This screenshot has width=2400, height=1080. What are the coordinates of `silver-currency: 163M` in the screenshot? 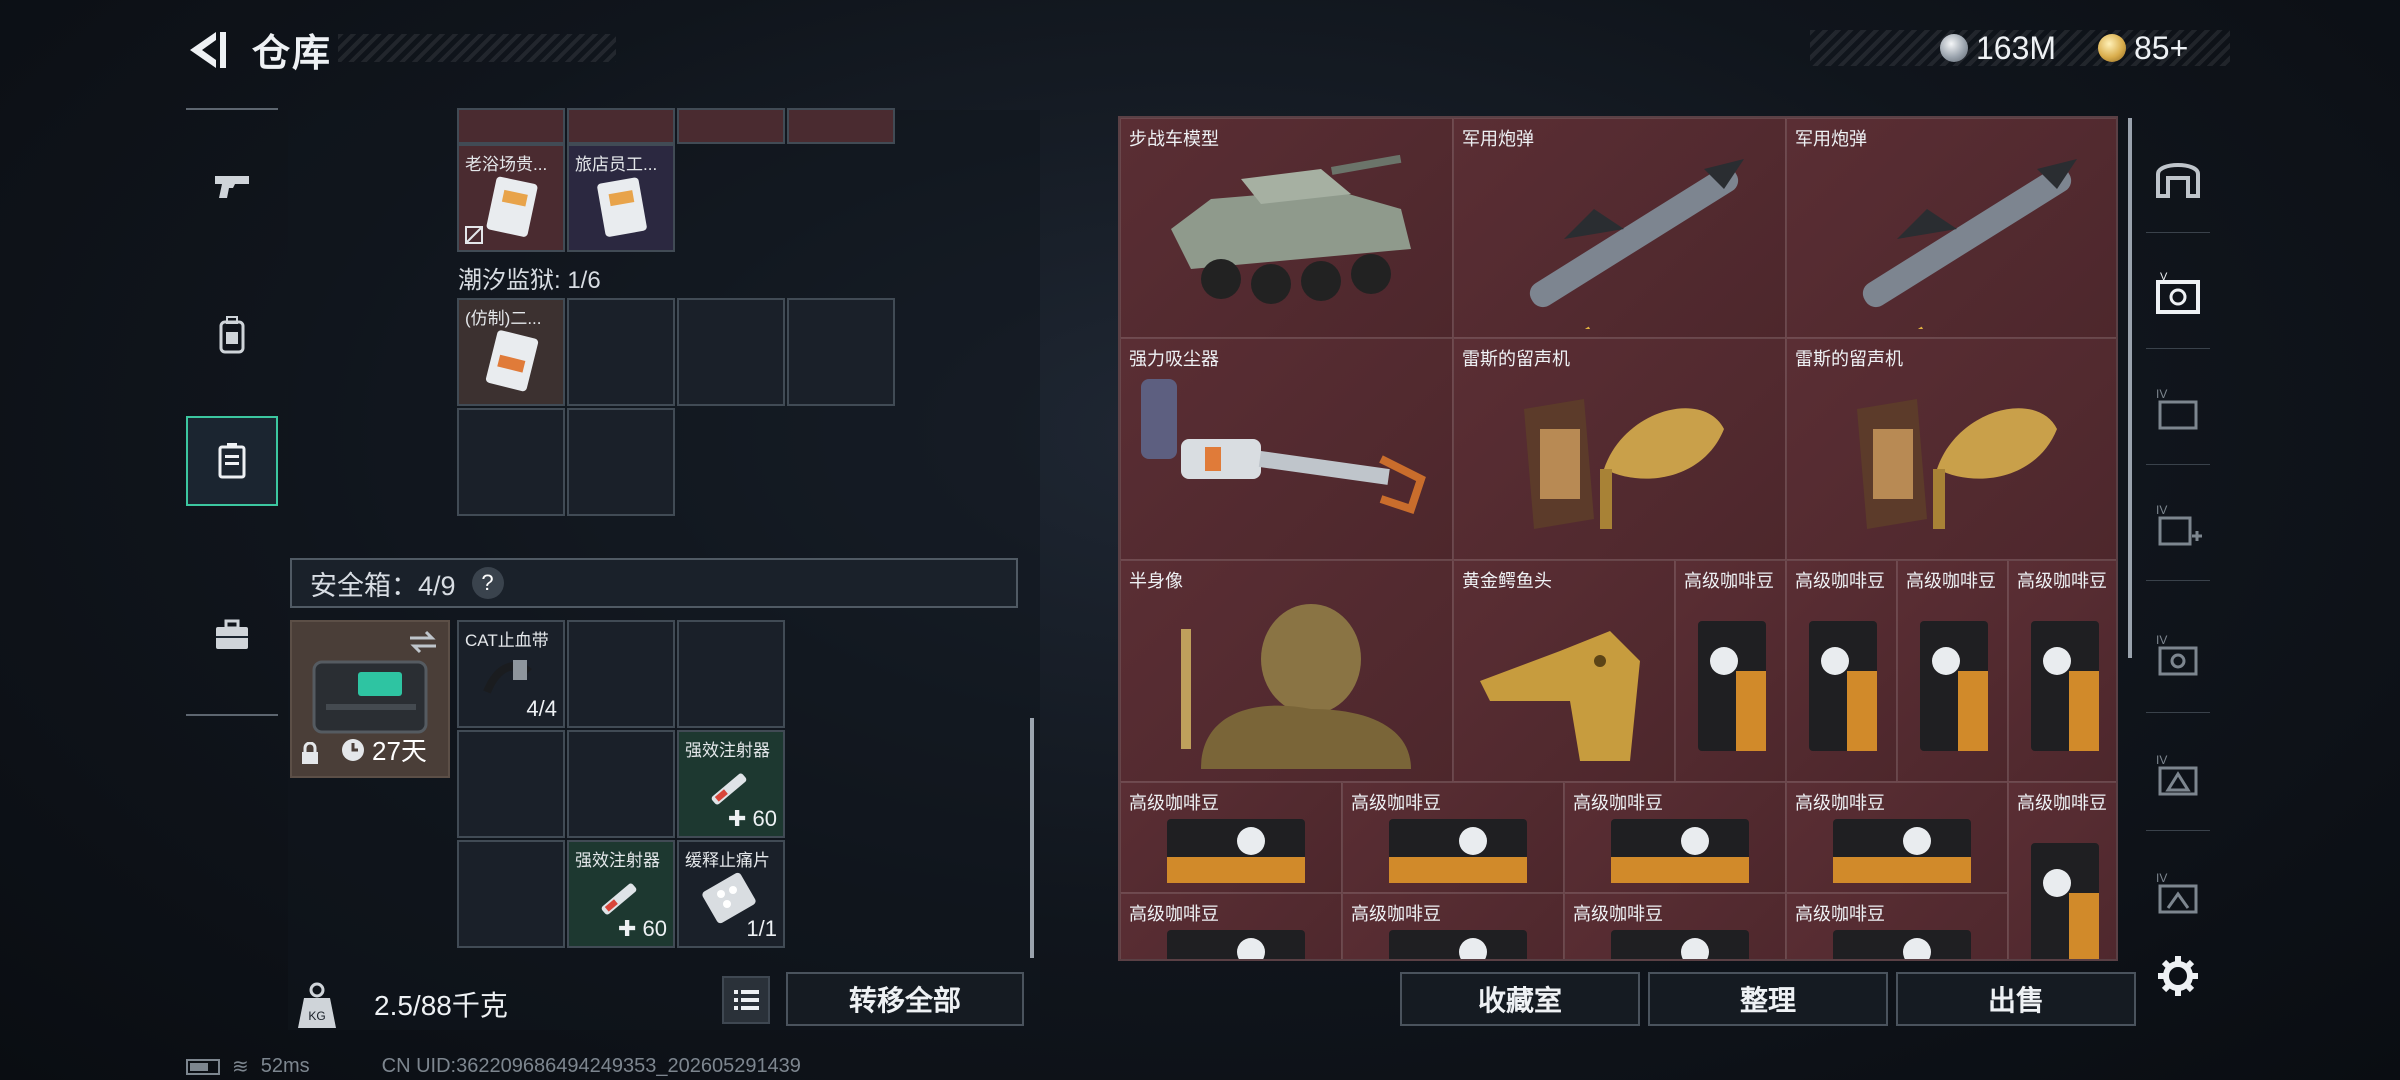 It's located at (1998, 48).